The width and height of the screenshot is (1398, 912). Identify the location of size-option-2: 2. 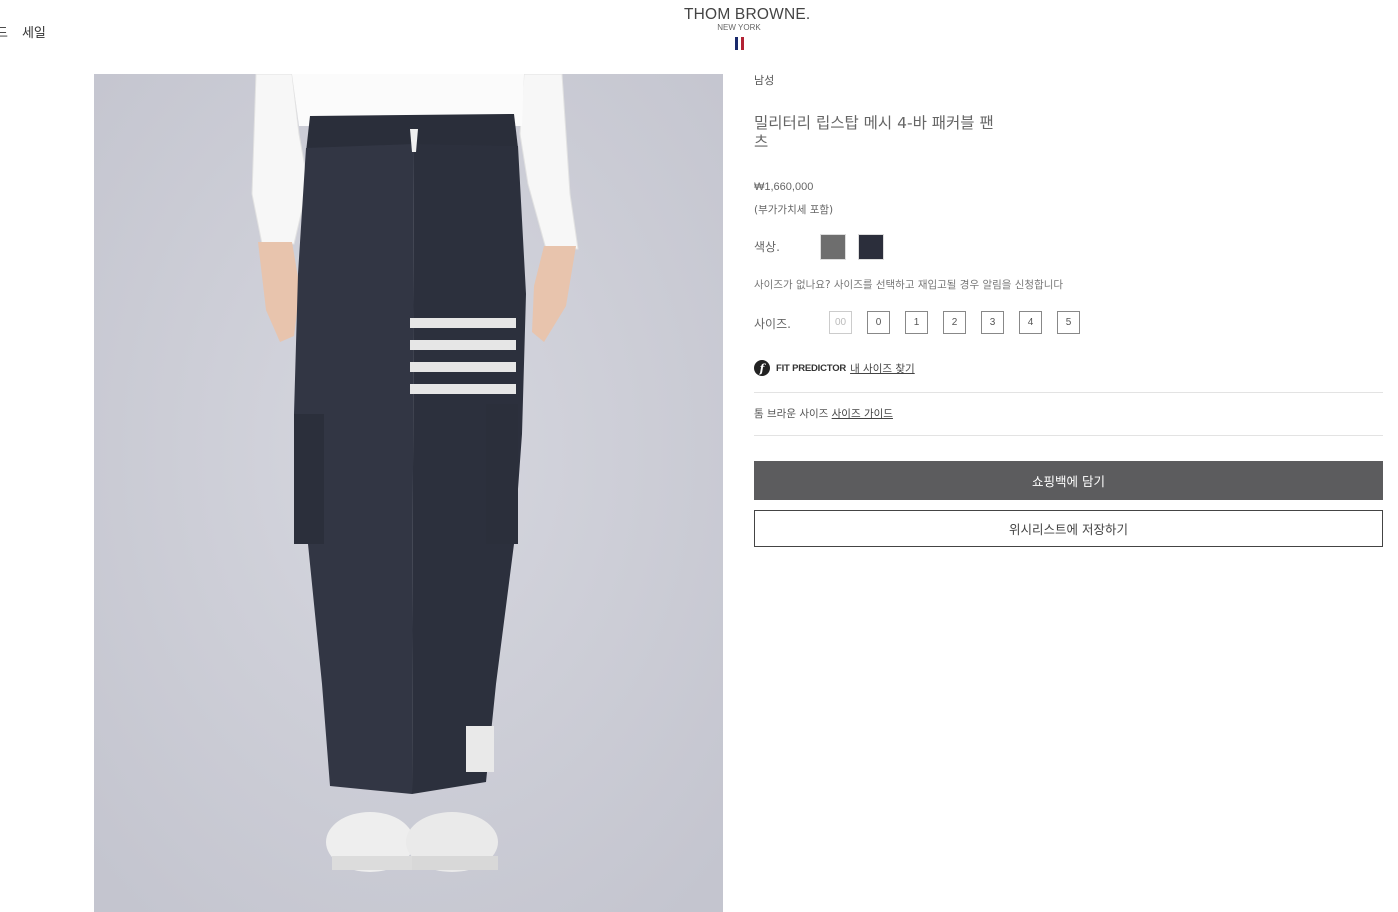
(954, 322).